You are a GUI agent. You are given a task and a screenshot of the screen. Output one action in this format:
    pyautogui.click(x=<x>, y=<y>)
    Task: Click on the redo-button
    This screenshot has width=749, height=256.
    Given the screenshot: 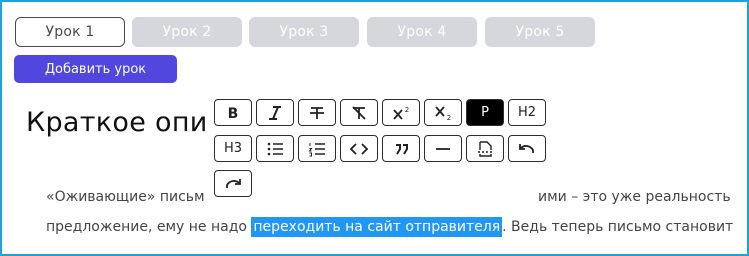 What is the action you would take?
    pyautogui.click(x=233, y=183)
    